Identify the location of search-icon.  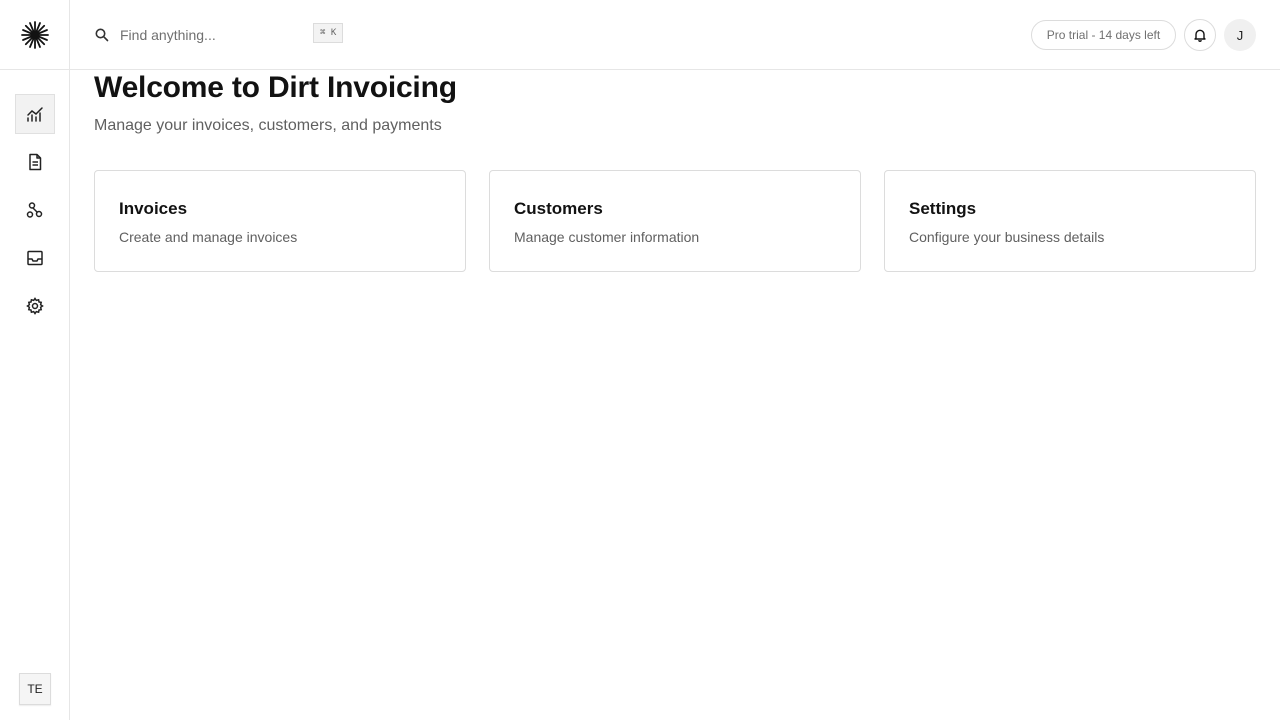
(102, 35).